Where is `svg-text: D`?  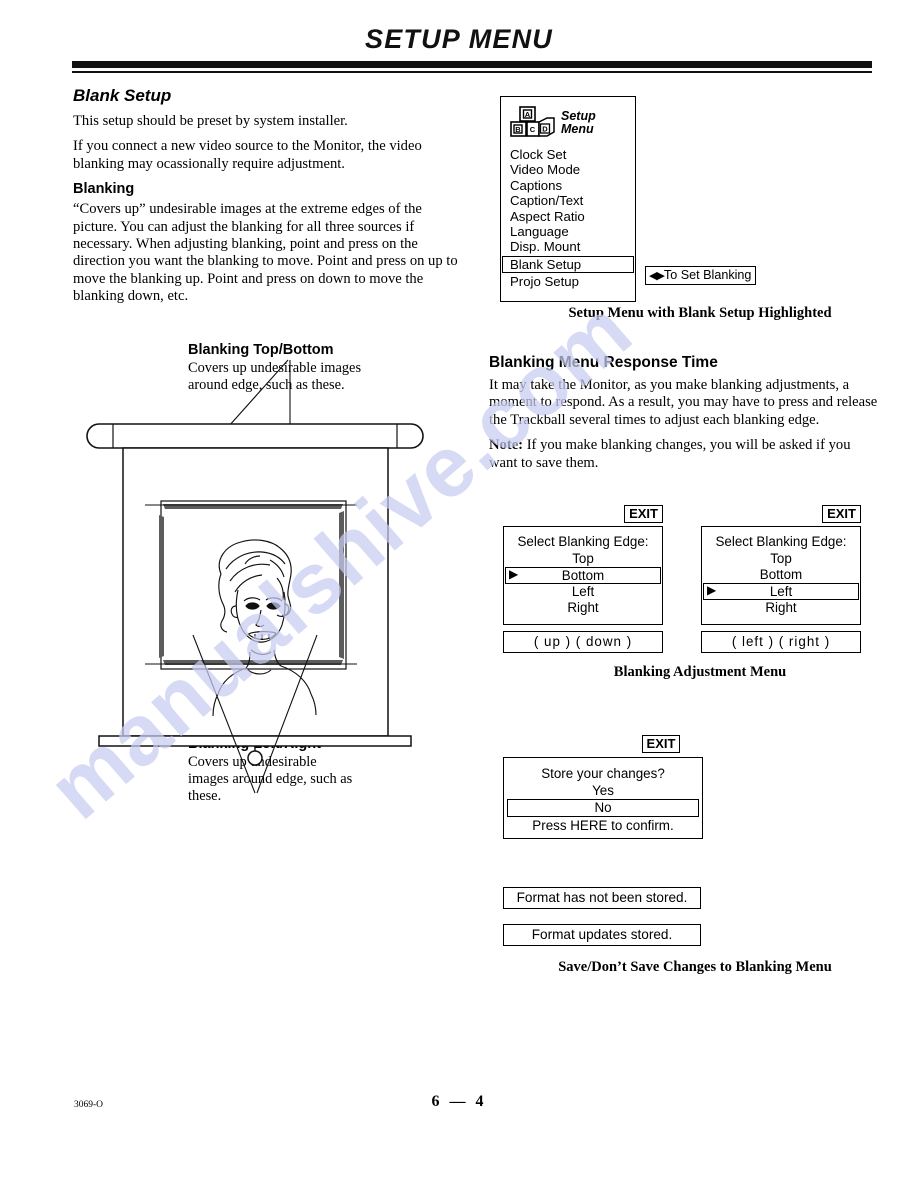 svg-text: D is located at coordinates (545, 129).